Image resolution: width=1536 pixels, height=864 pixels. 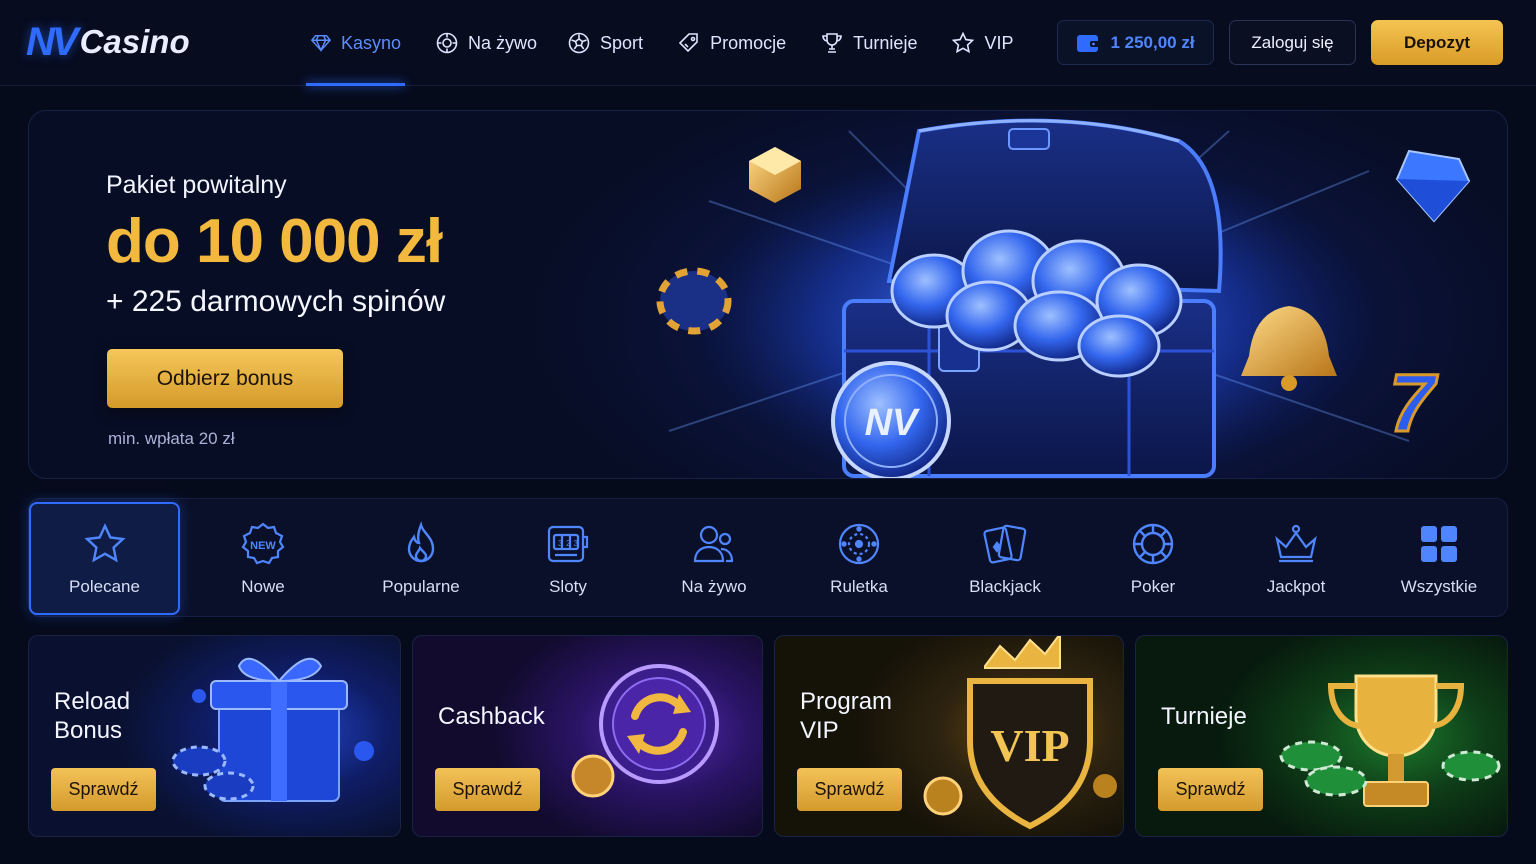 I want to click on category-popularne: Popularne, so click(x=421, y=558).